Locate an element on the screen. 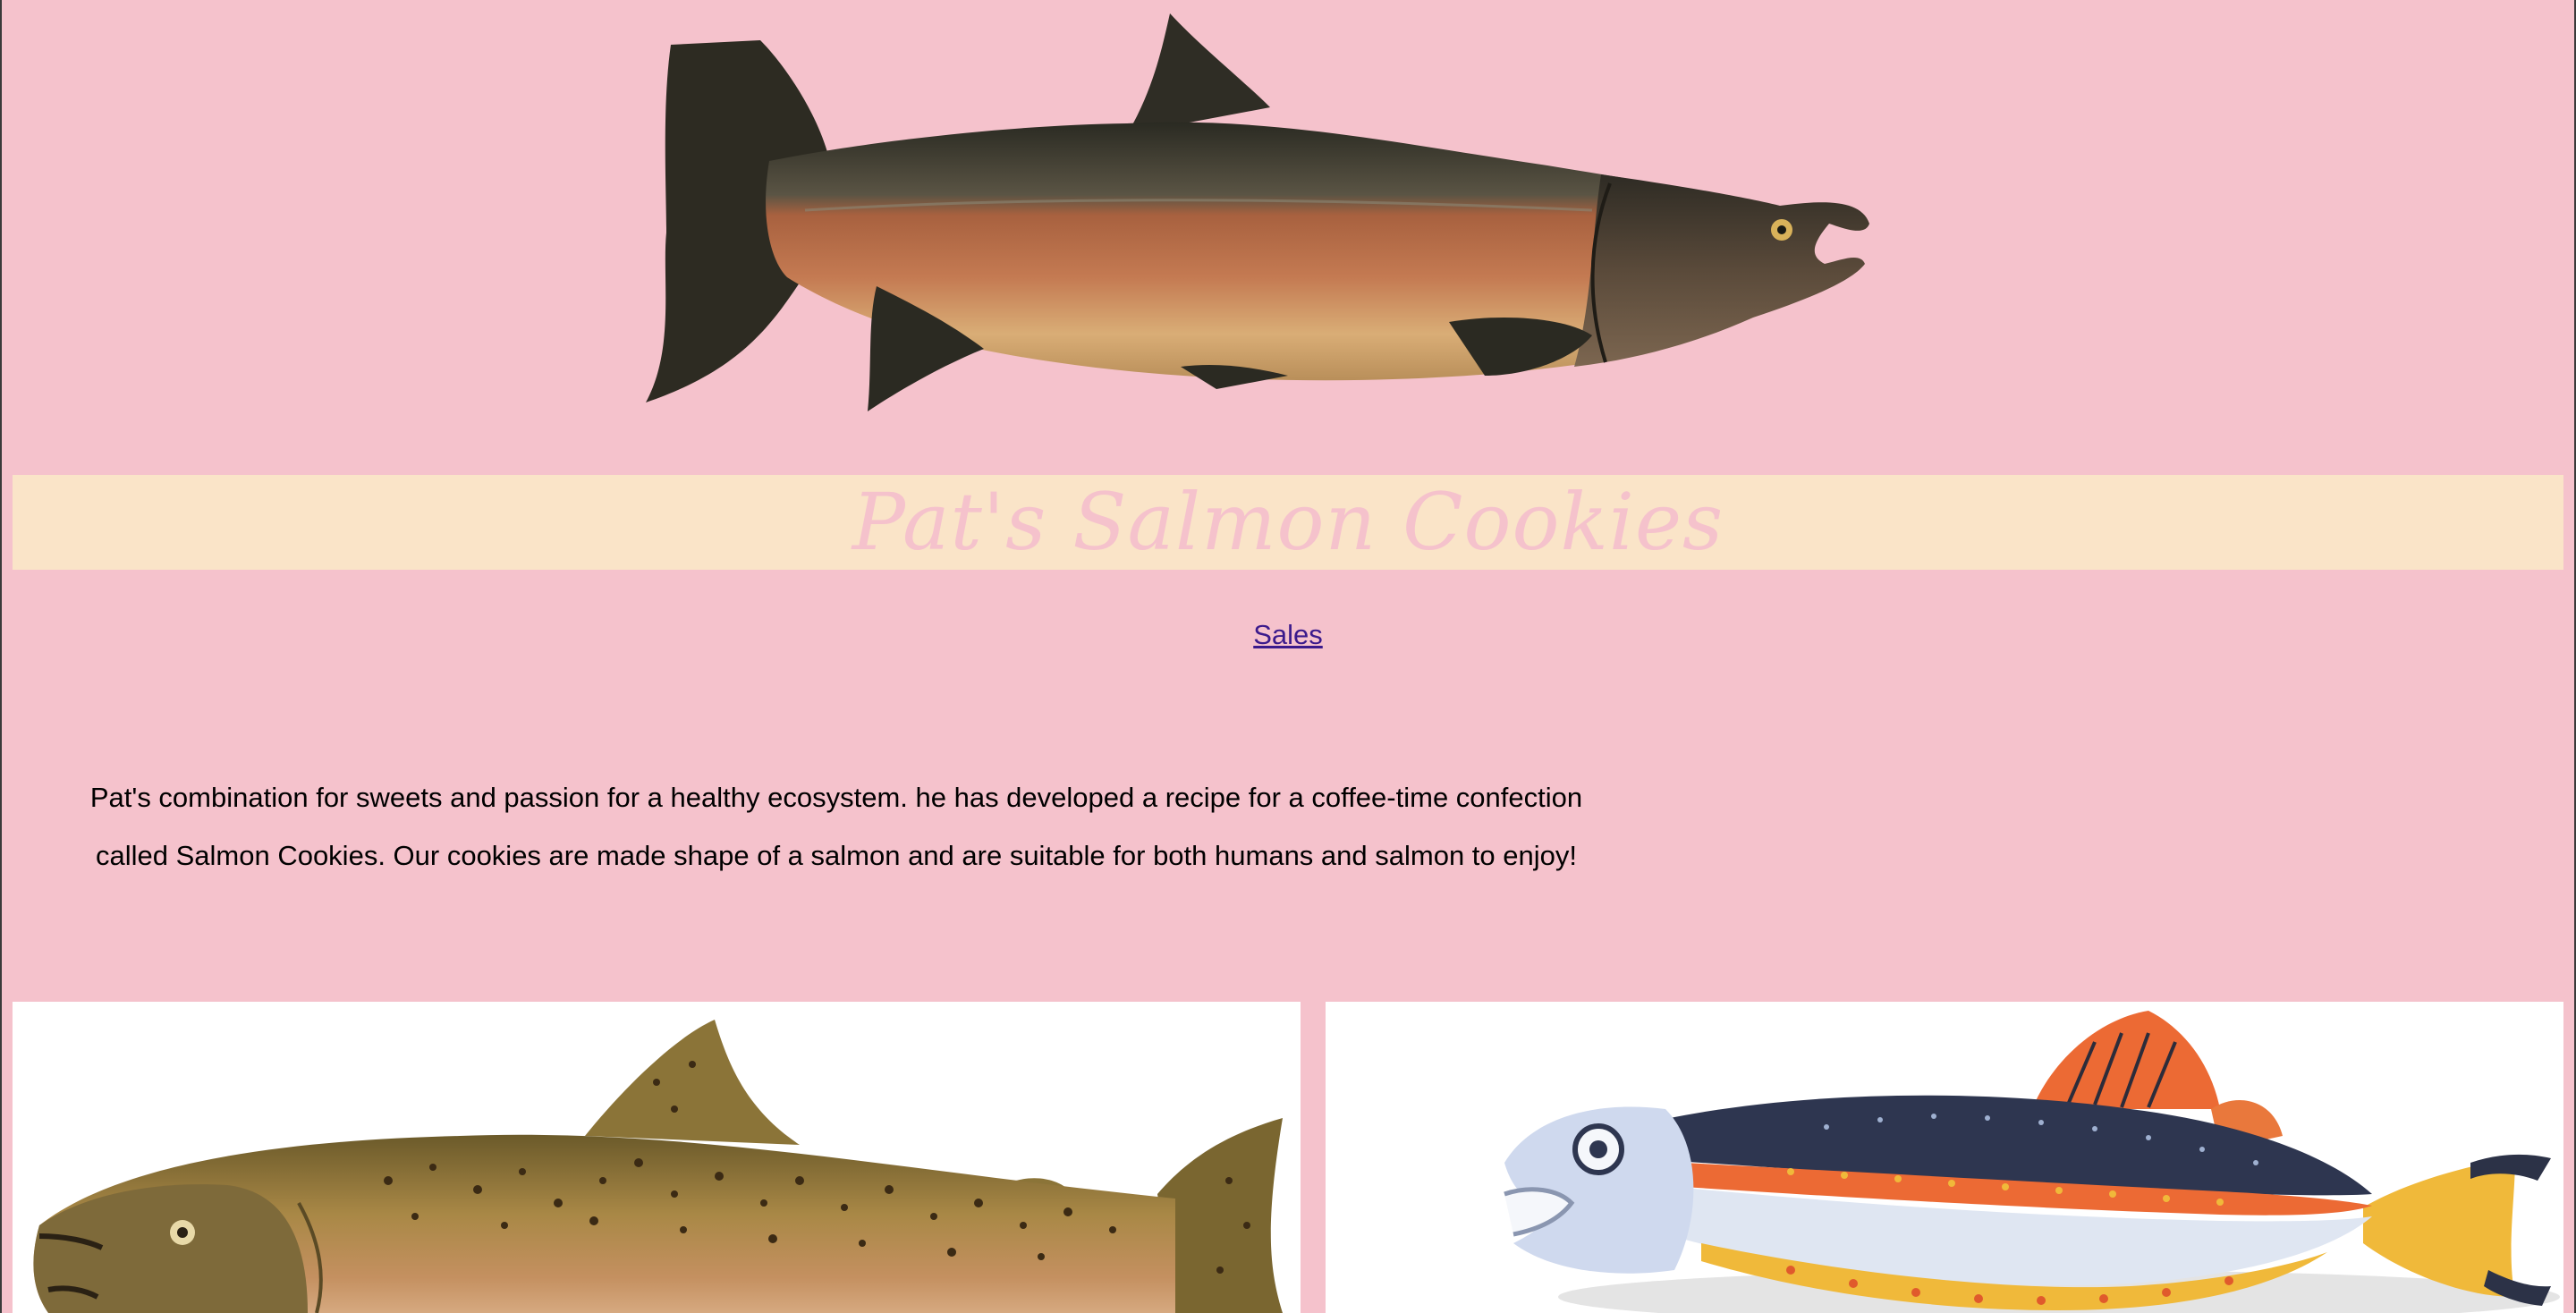 This screenshot has height=1313, width=2576. trout-image is located at coordinates (657, 1157).